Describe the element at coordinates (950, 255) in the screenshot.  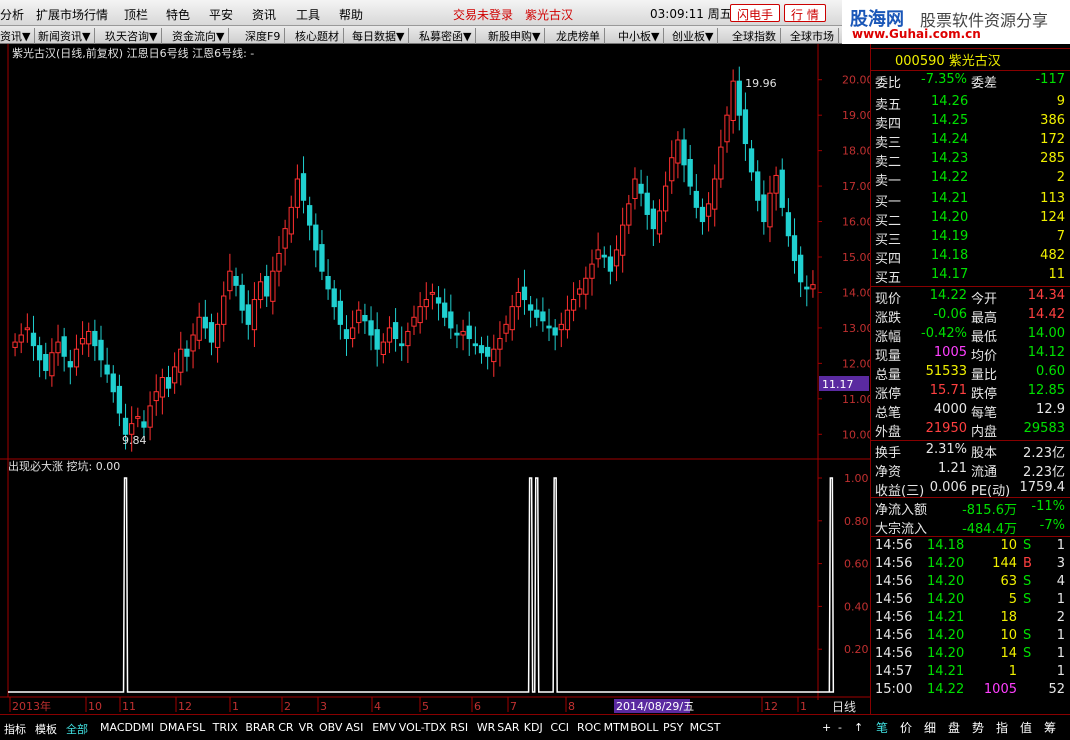
I see `bid-price: 14.18` at that location.